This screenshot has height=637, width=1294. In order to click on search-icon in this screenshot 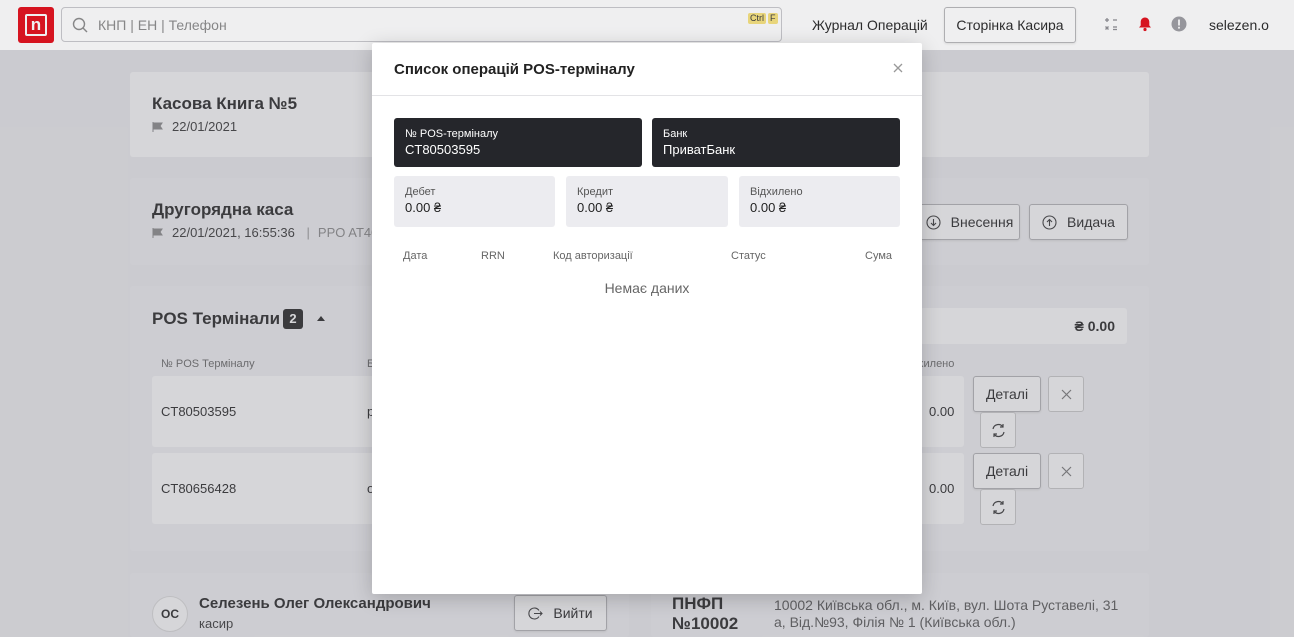, I will do `click(80, 25)`.